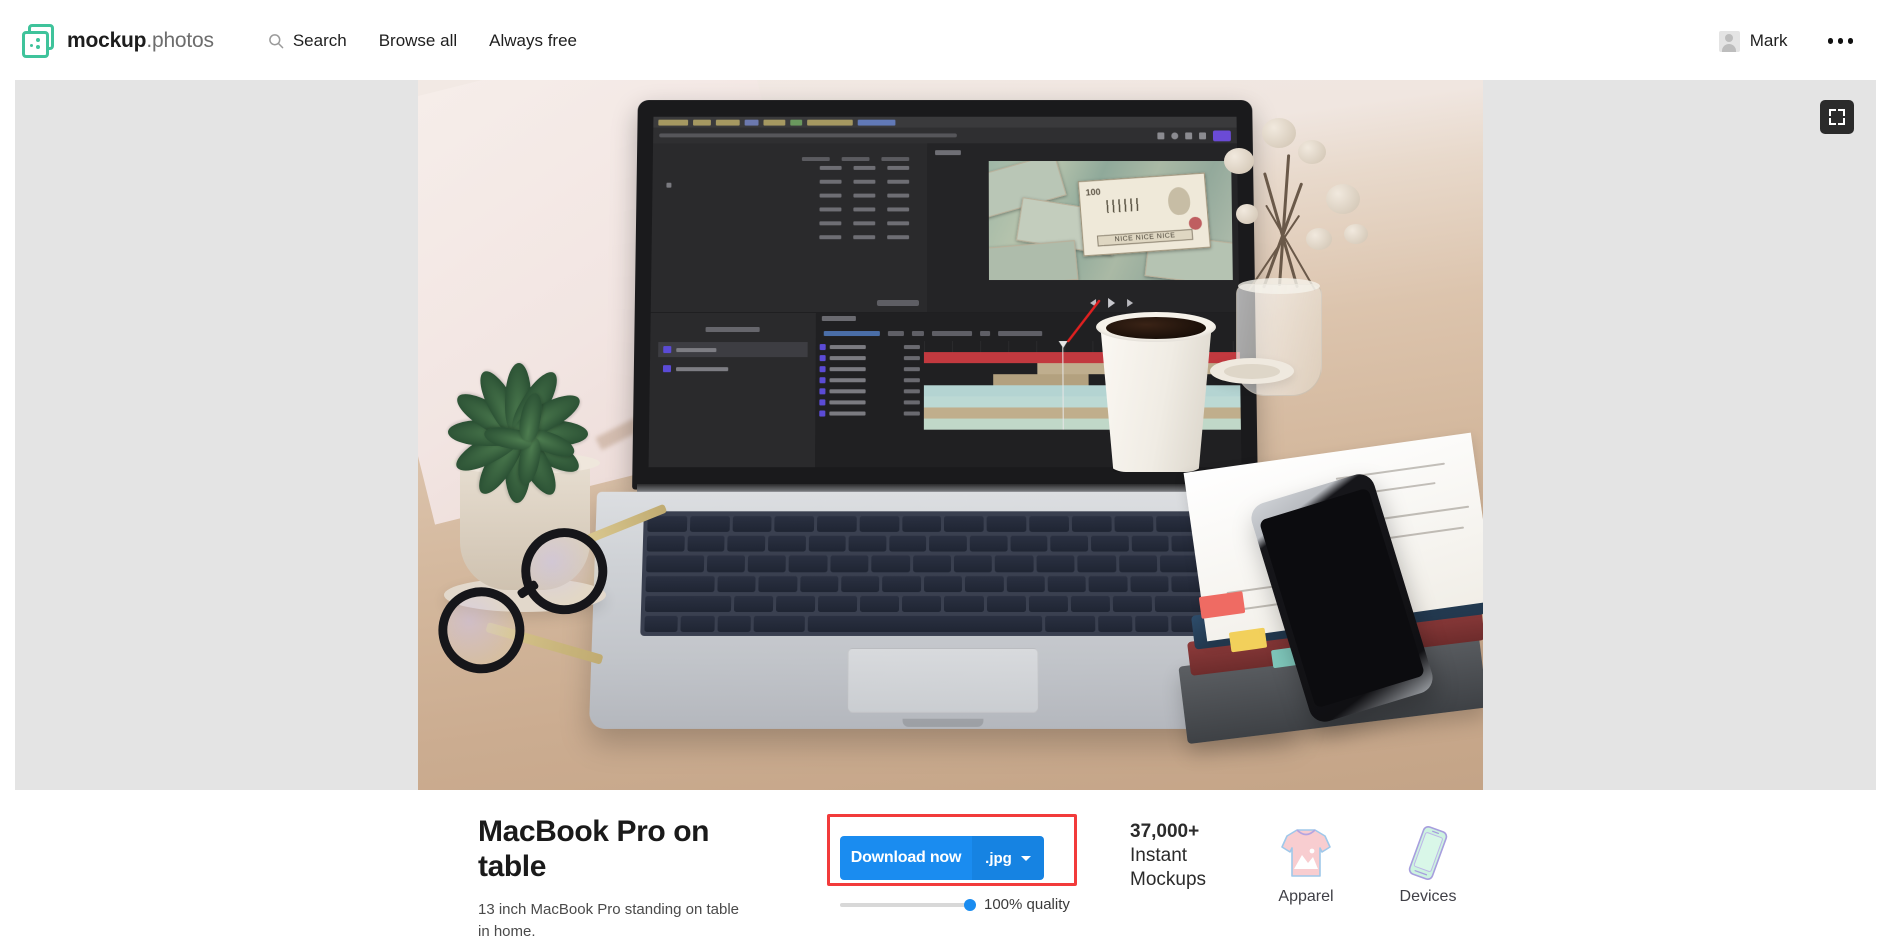 Image resolution: width=1891 pixels, height=943 pixels. What do you see at coordinates (276, 41) in the screenshot?
I see `search-icon` at bounding box center [276, 41].